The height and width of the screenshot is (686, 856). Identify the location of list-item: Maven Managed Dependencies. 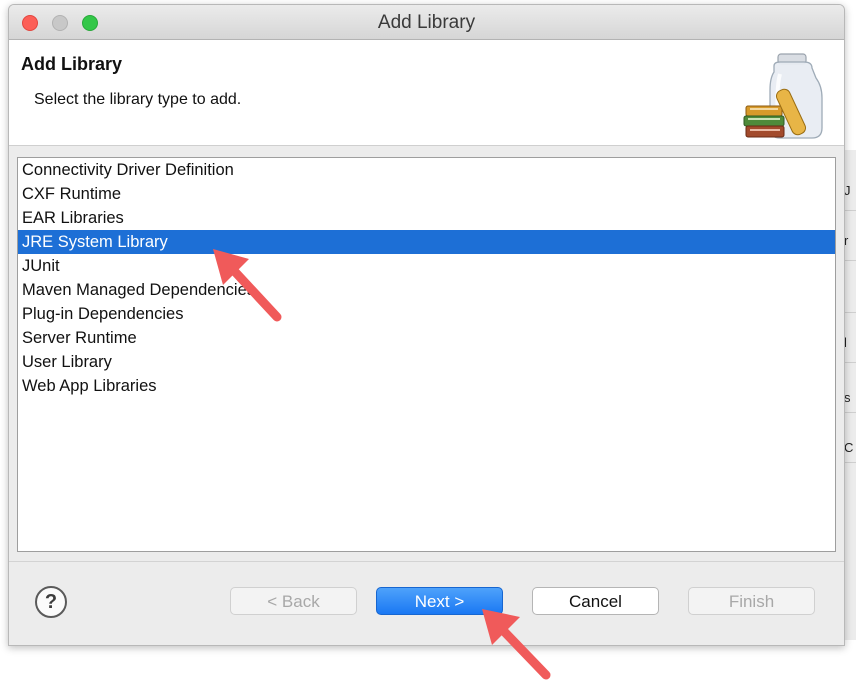
(426, 290).